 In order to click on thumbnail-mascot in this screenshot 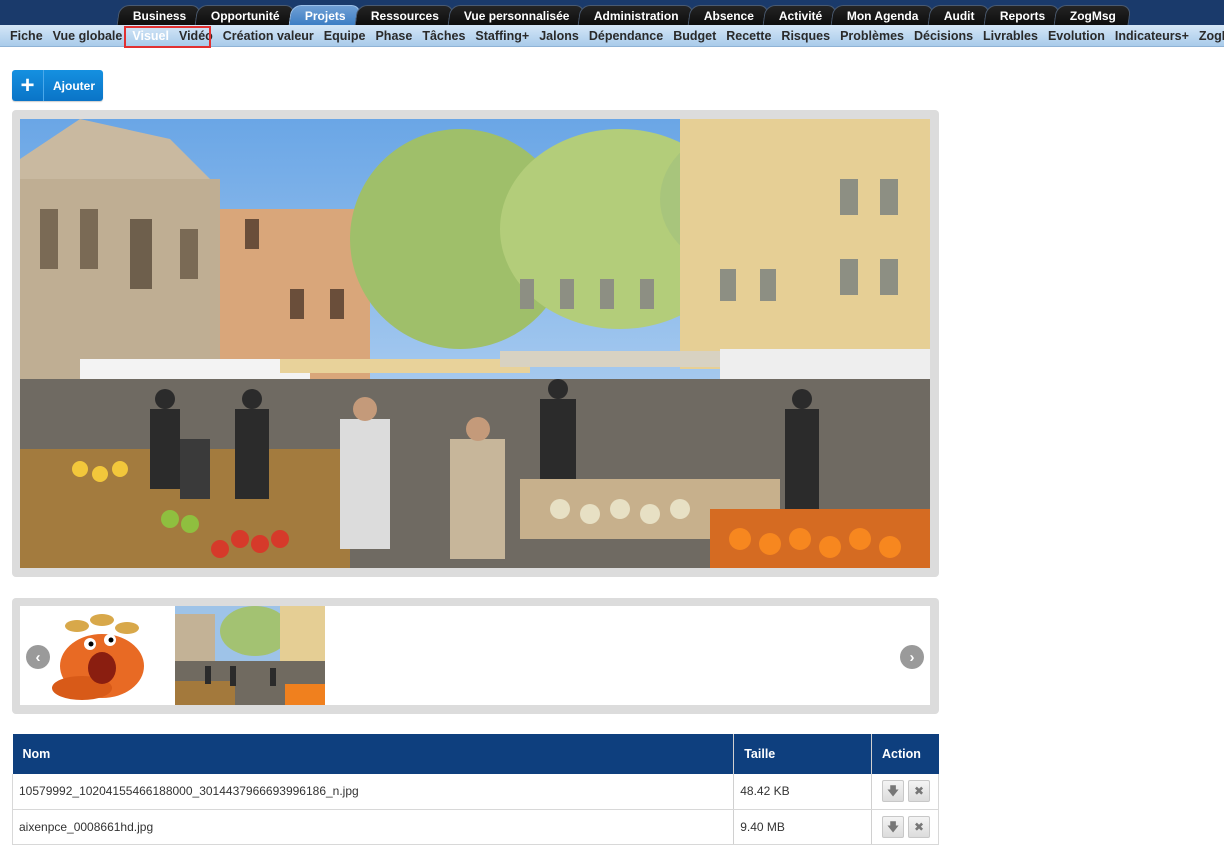, I will do `click(97, 655)`.